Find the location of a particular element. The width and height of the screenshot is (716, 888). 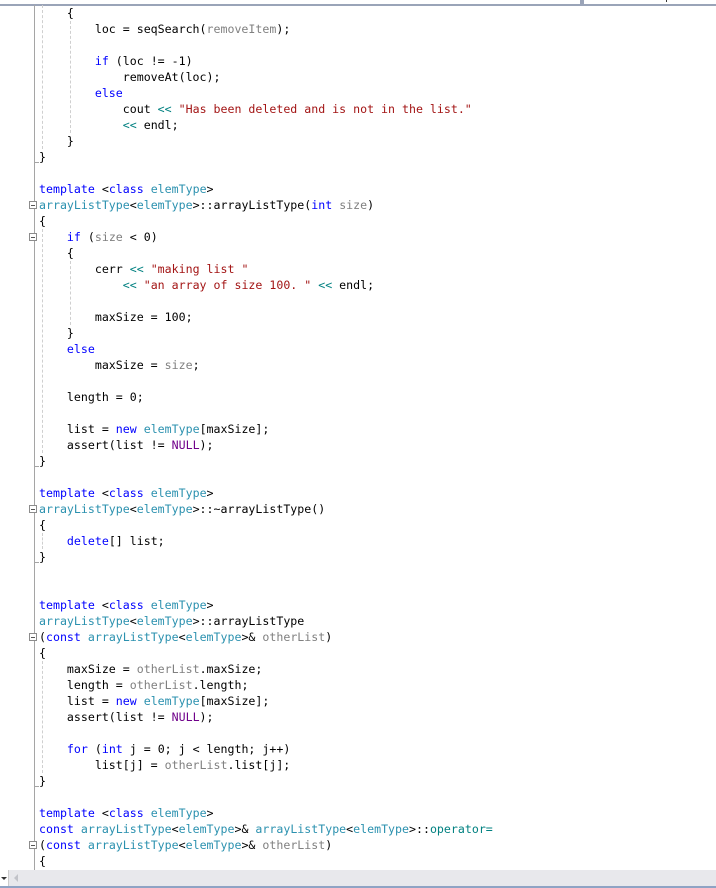

code-token: "making list " is located at coordinates (199, 269).